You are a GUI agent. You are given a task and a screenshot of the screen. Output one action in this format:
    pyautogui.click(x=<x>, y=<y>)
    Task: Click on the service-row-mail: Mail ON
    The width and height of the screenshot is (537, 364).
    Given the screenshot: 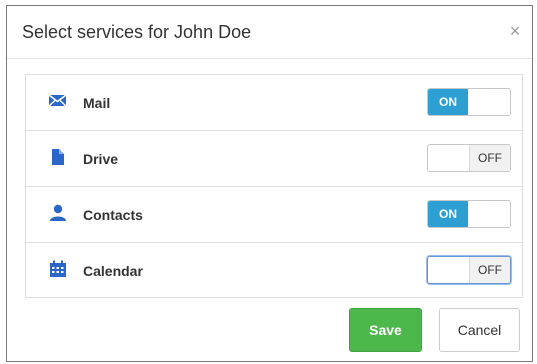 What is the action you would take?
    pyautogui.click(x=274, y=103)
    